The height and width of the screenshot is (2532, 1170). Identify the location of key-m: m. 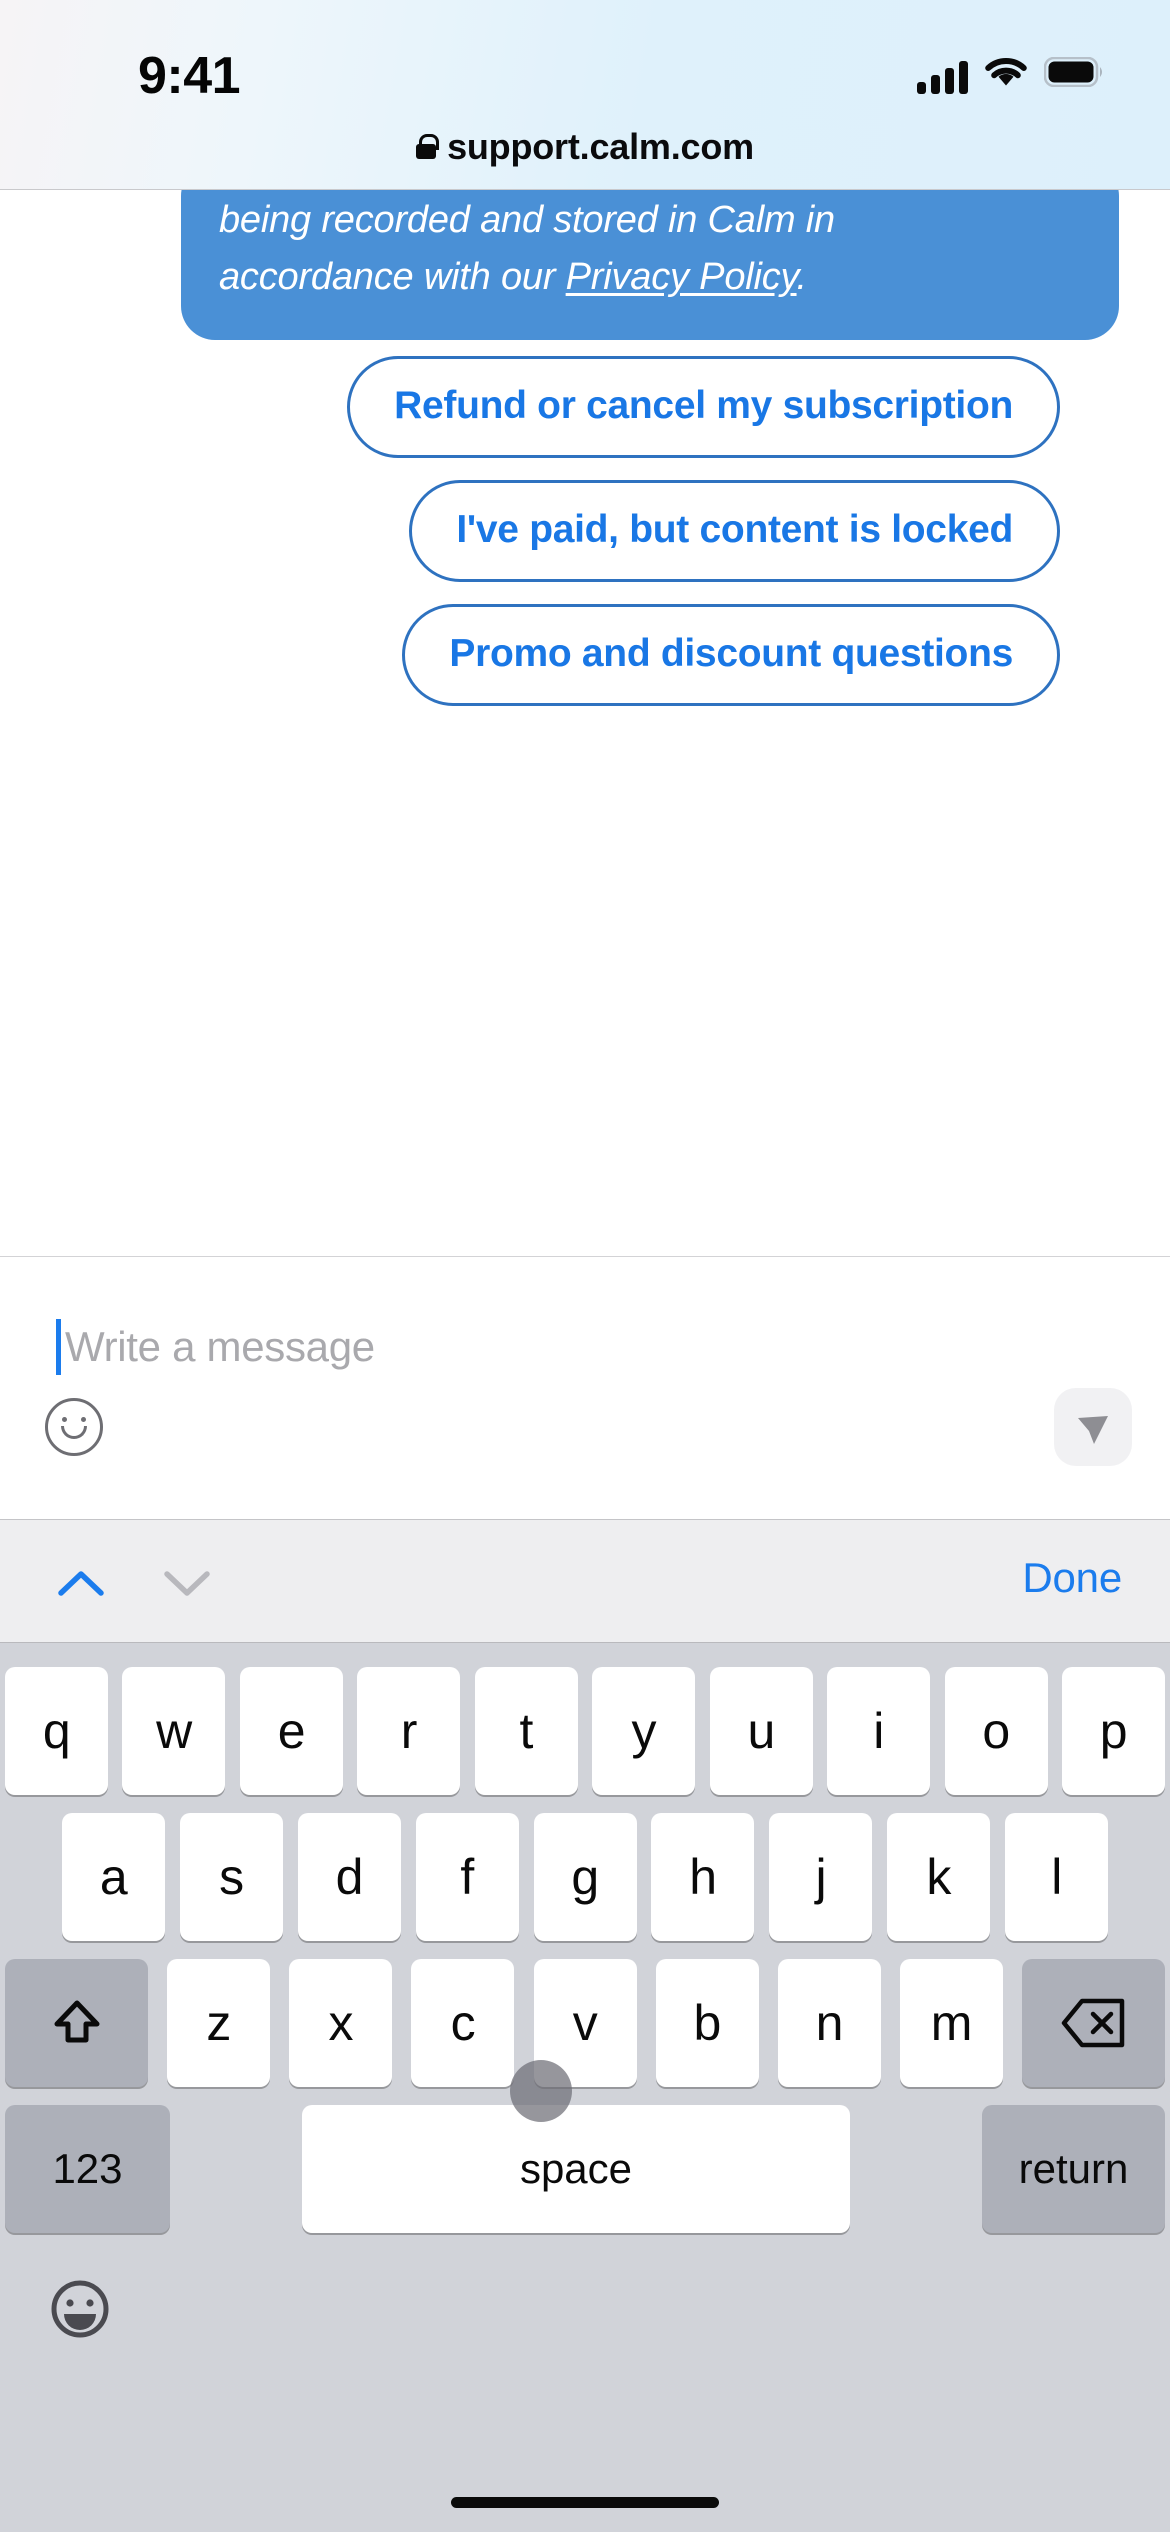
(951, 2023).